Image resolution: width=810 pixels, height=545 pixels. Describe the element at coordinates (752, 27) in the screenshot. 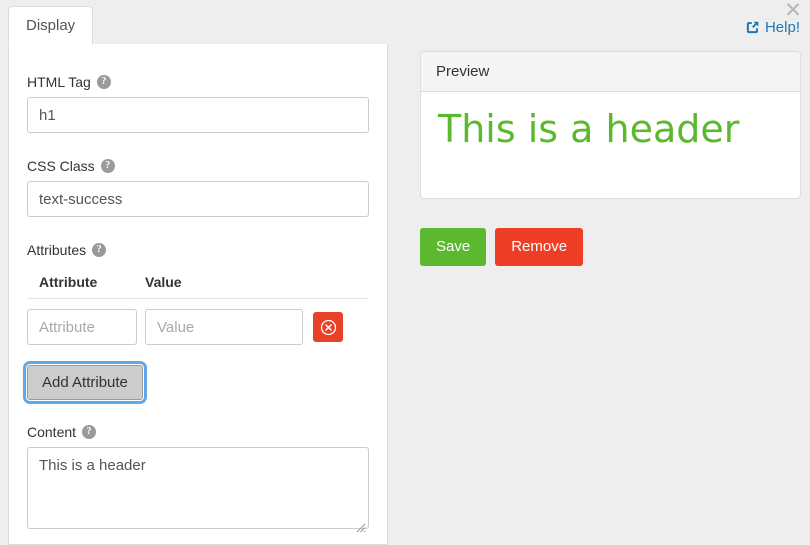

I see `external-link-icon` at that location.